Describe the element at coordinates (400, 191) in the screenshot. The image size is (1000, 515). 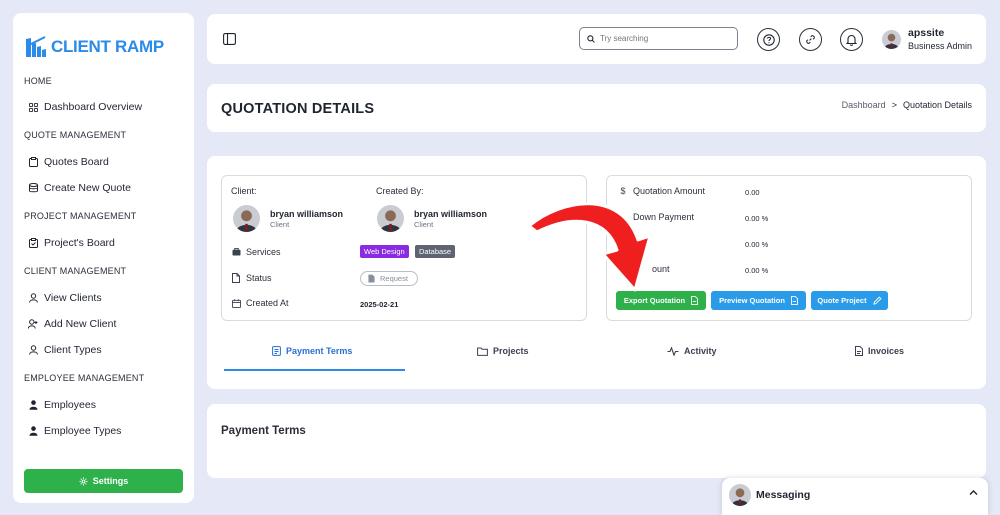
I see `created-by-label: Created By:` at that location.